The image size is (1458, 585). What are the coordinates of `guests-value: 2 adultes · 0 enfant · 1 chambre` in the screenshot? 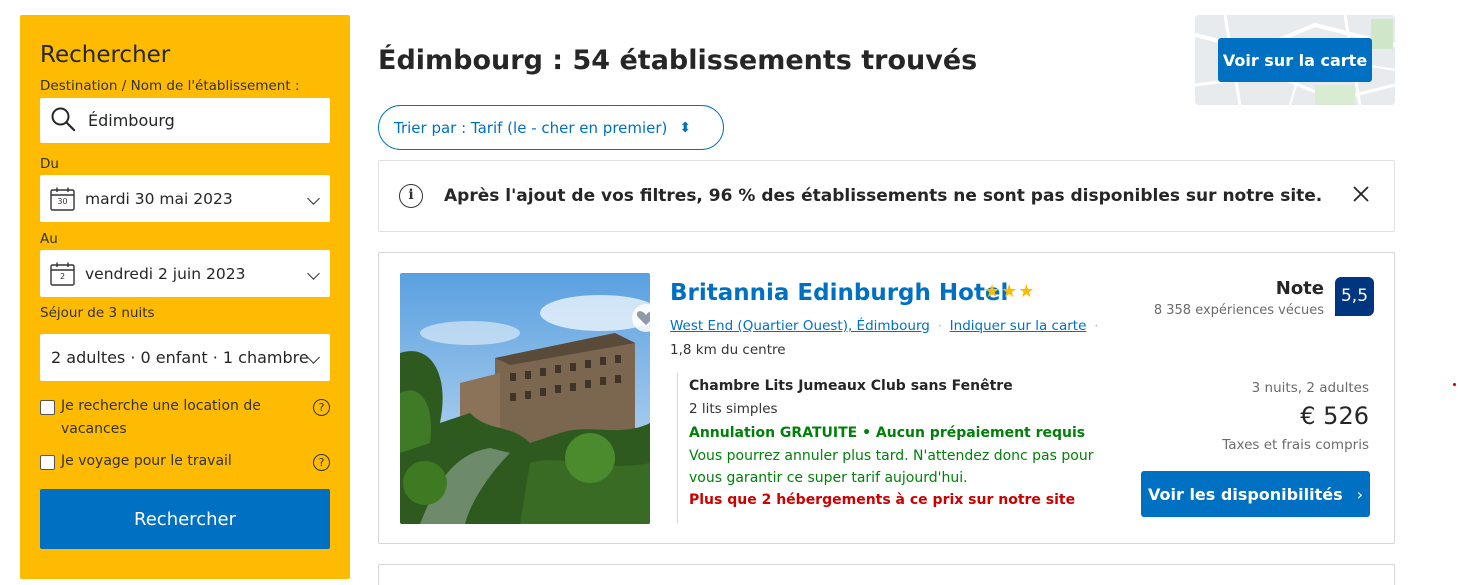 It's located at (180, 357).